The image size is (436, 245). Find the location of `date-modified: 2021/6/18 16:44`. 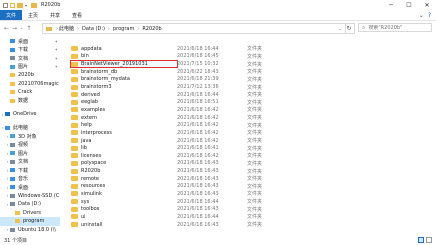

date-modified: 2021/6/18 16:44 is located at coordinates (198, 216).